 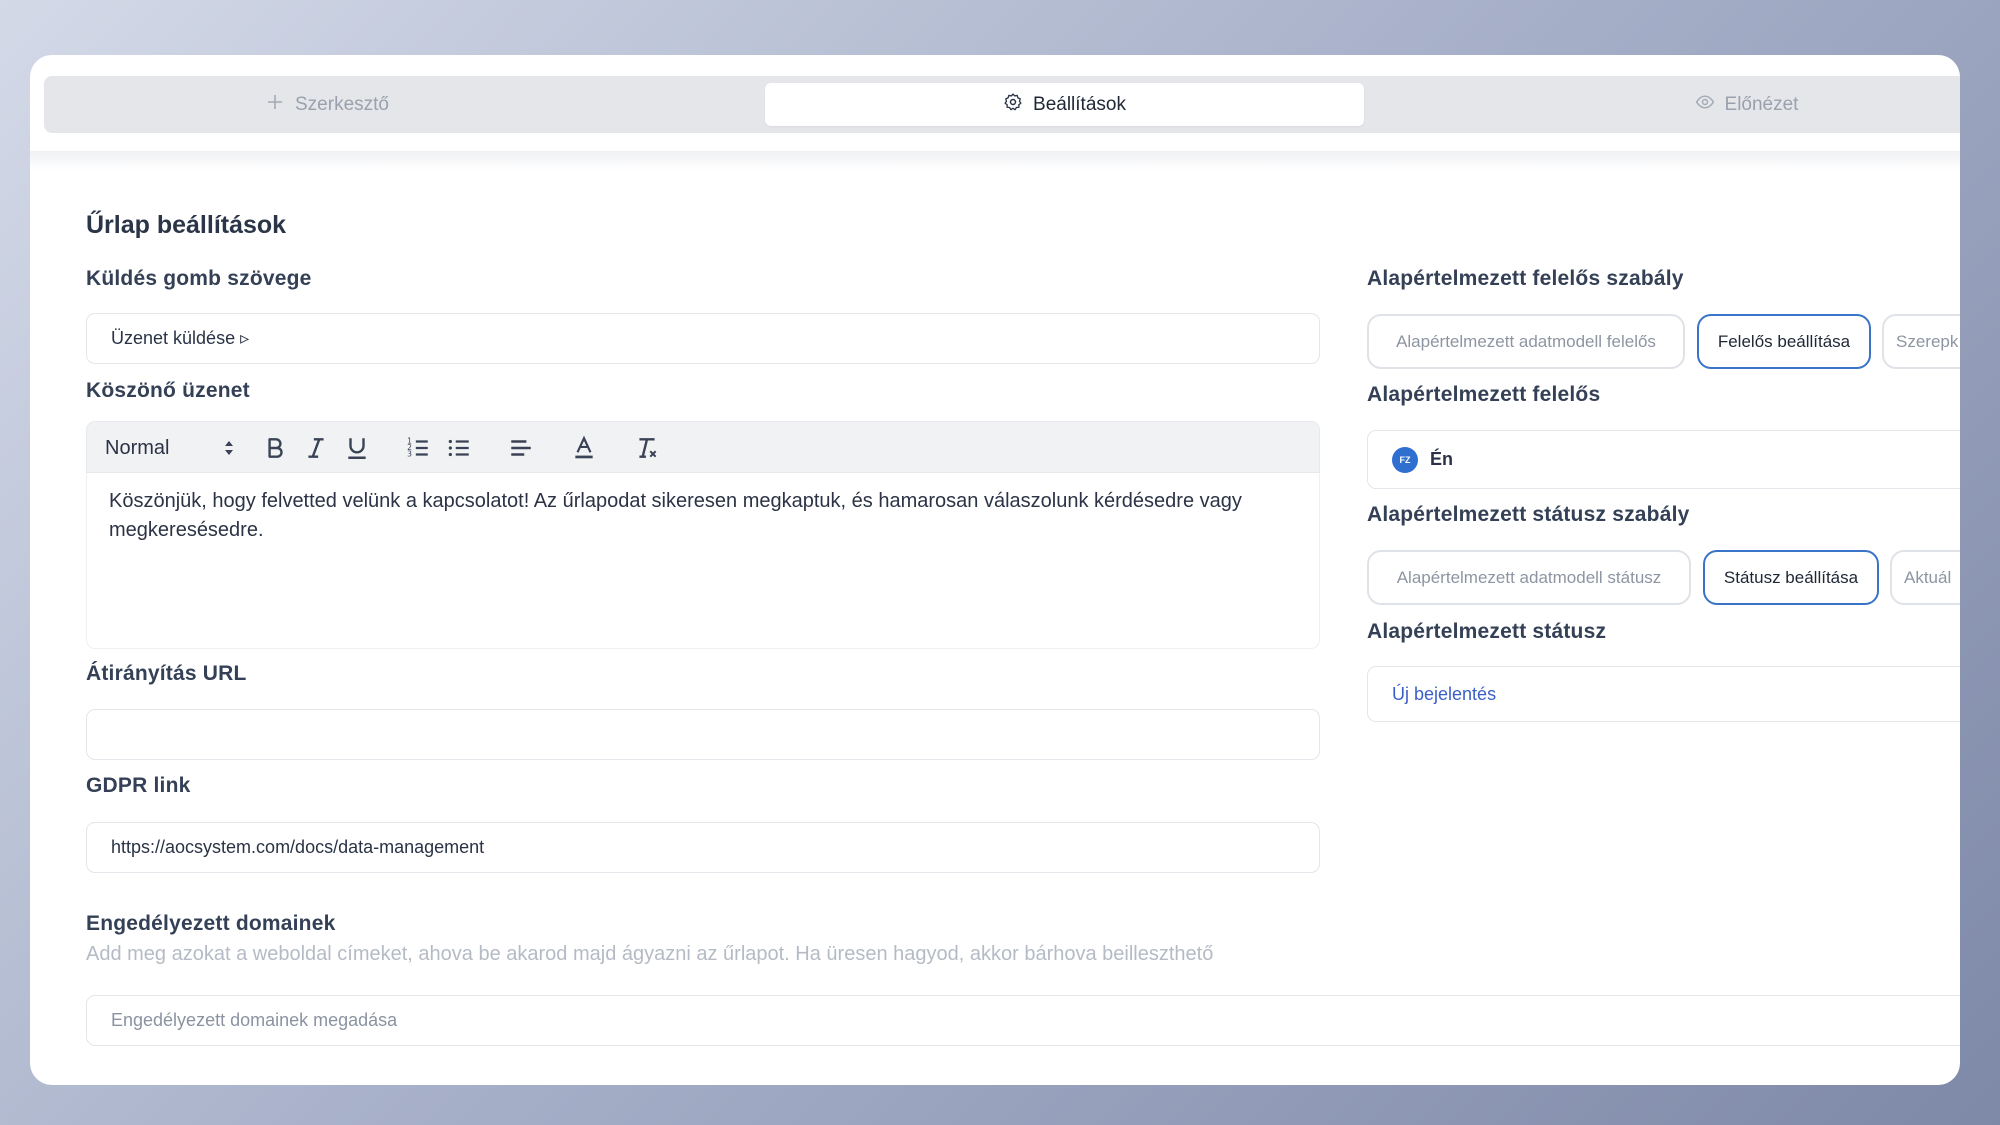 I want to click on status-rule-option-set-label: Státusz beállítása, so click(x=1791, y=577).